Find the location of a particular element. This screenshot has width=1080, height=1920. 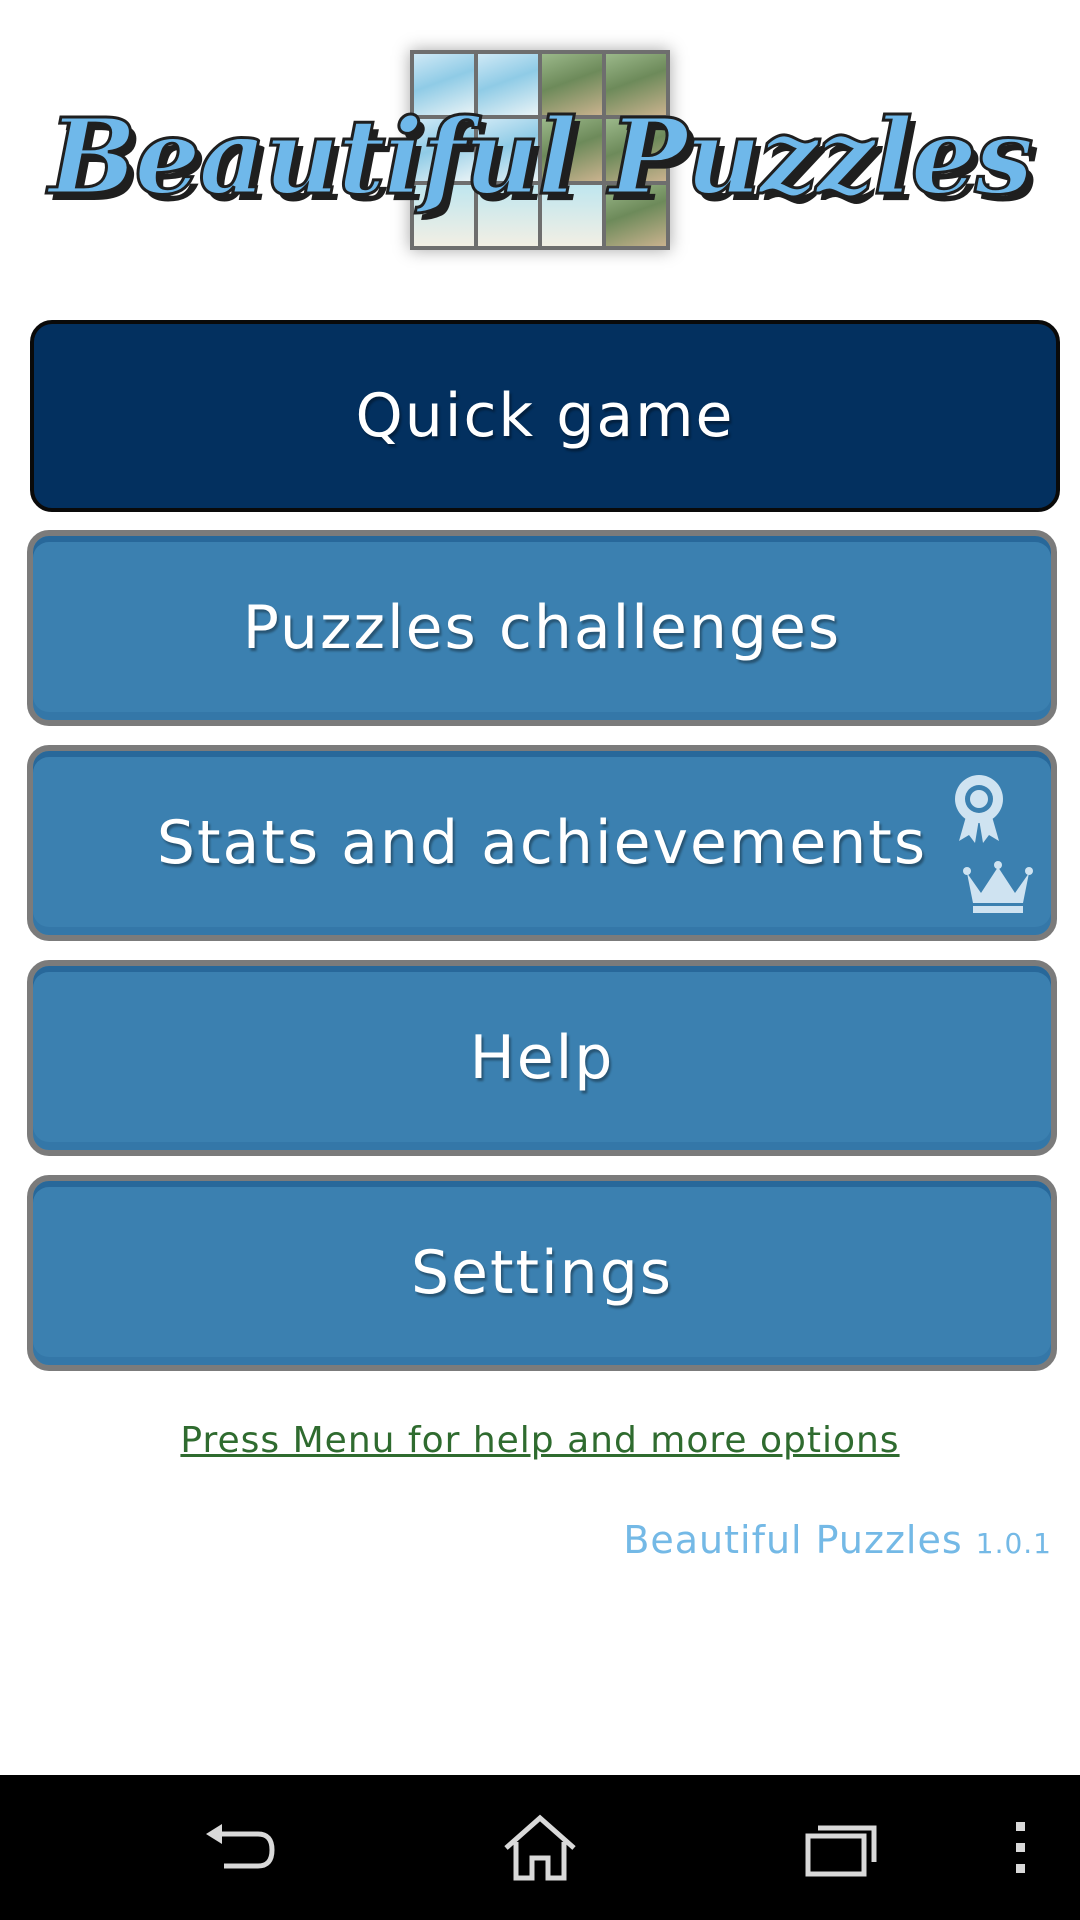

overflow-menu-icon is located at coordinates (1020, 1847).